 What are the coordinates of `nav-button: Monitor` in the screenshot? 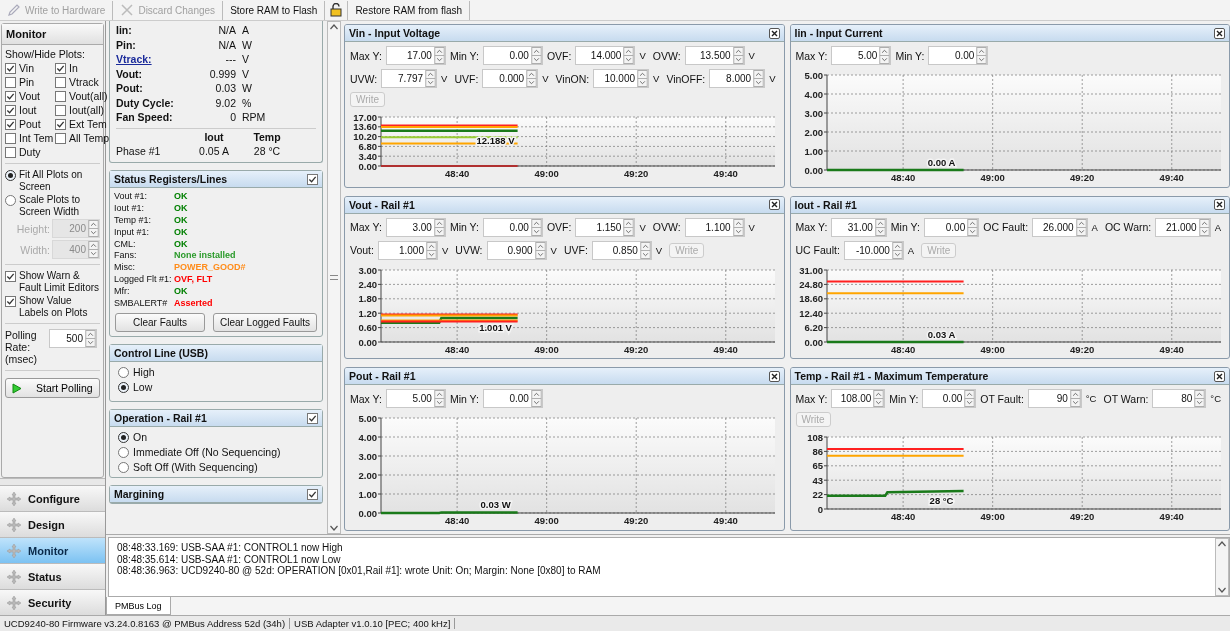 It's located at (52, 550).